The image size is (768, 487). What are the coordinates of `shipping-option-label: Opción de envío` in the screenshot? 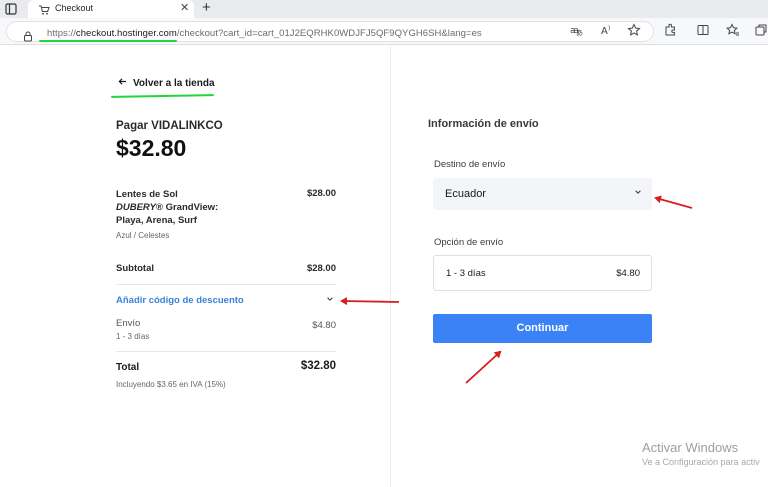 It's located at (469, 242).